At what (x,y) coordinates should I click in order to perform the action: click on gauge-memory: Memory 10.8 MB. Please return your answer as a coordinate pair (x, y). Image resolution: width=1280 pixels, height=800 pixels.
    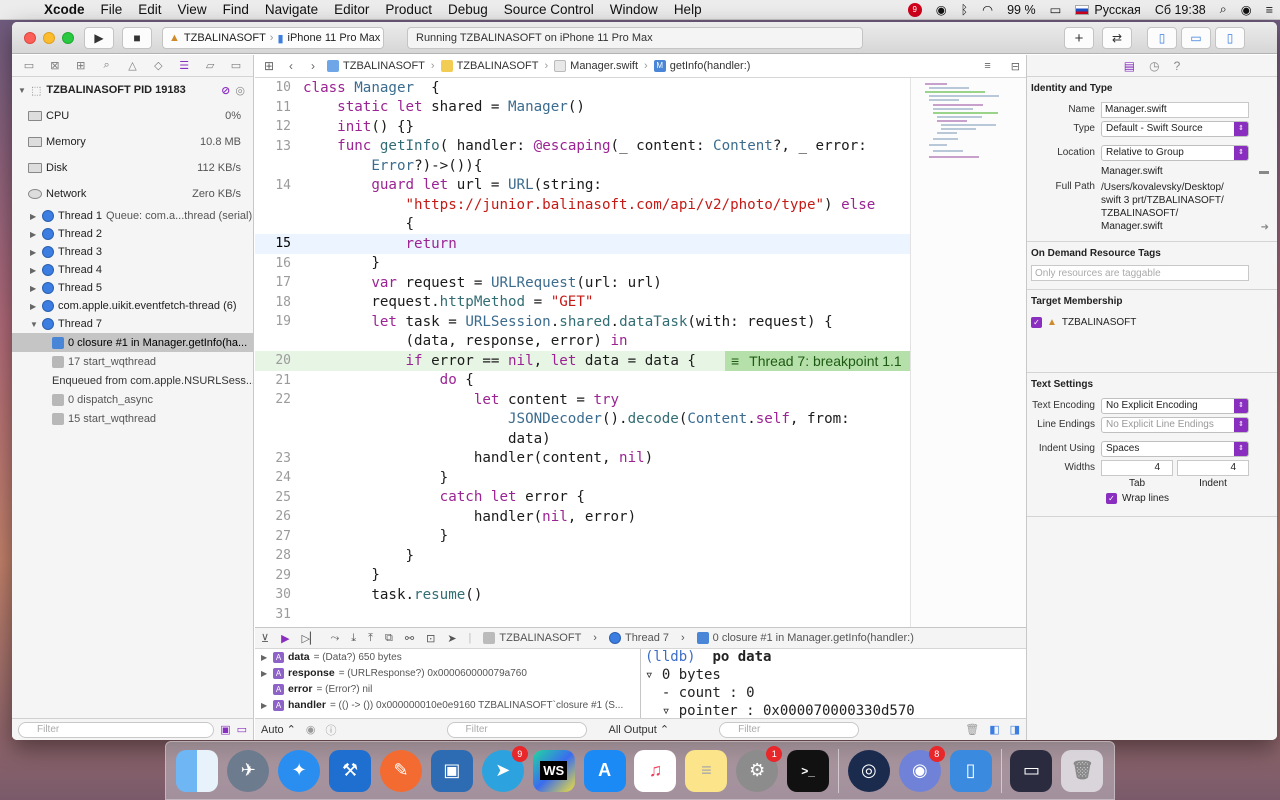
    Looking at the image, I should click on (132, 142).